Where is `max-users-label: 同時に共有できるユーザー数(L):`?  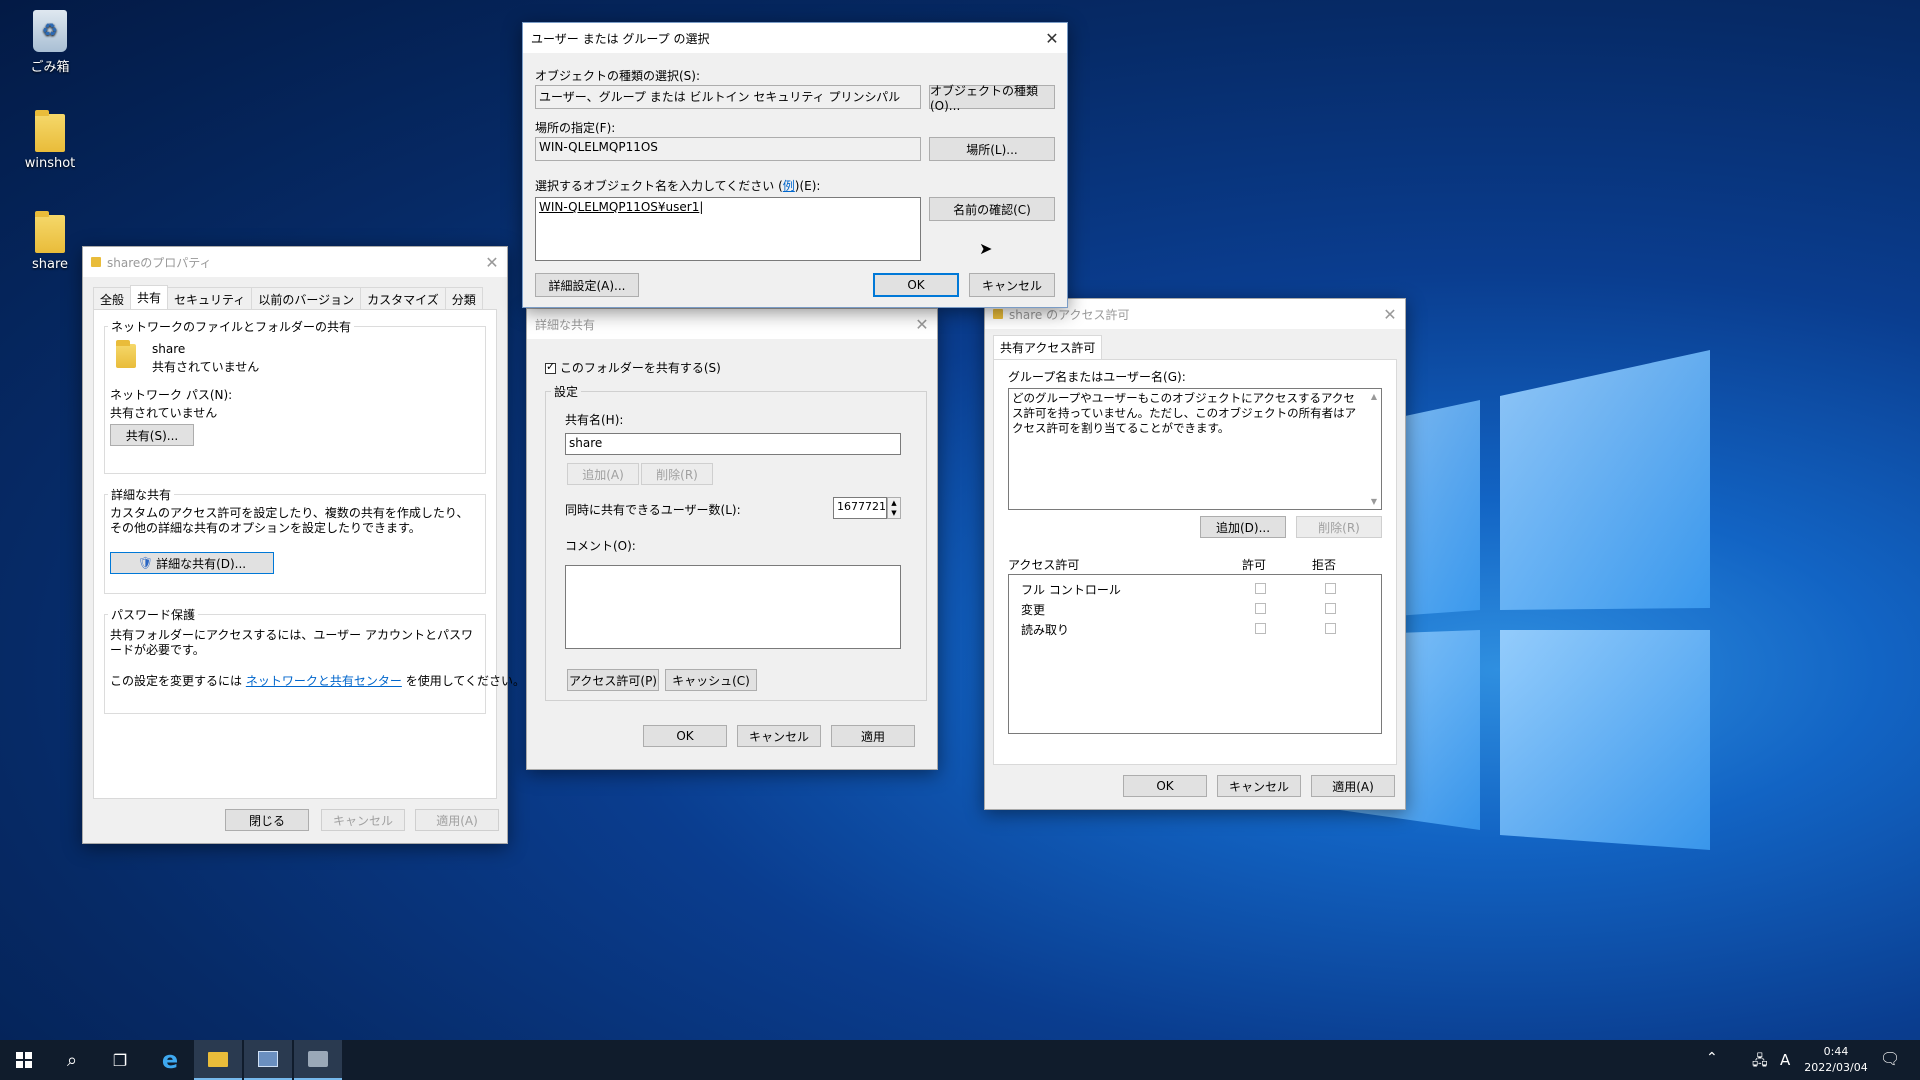 max-users-label: 同時に共有できるユーザー数(L): is located at coordinates (653, 510).